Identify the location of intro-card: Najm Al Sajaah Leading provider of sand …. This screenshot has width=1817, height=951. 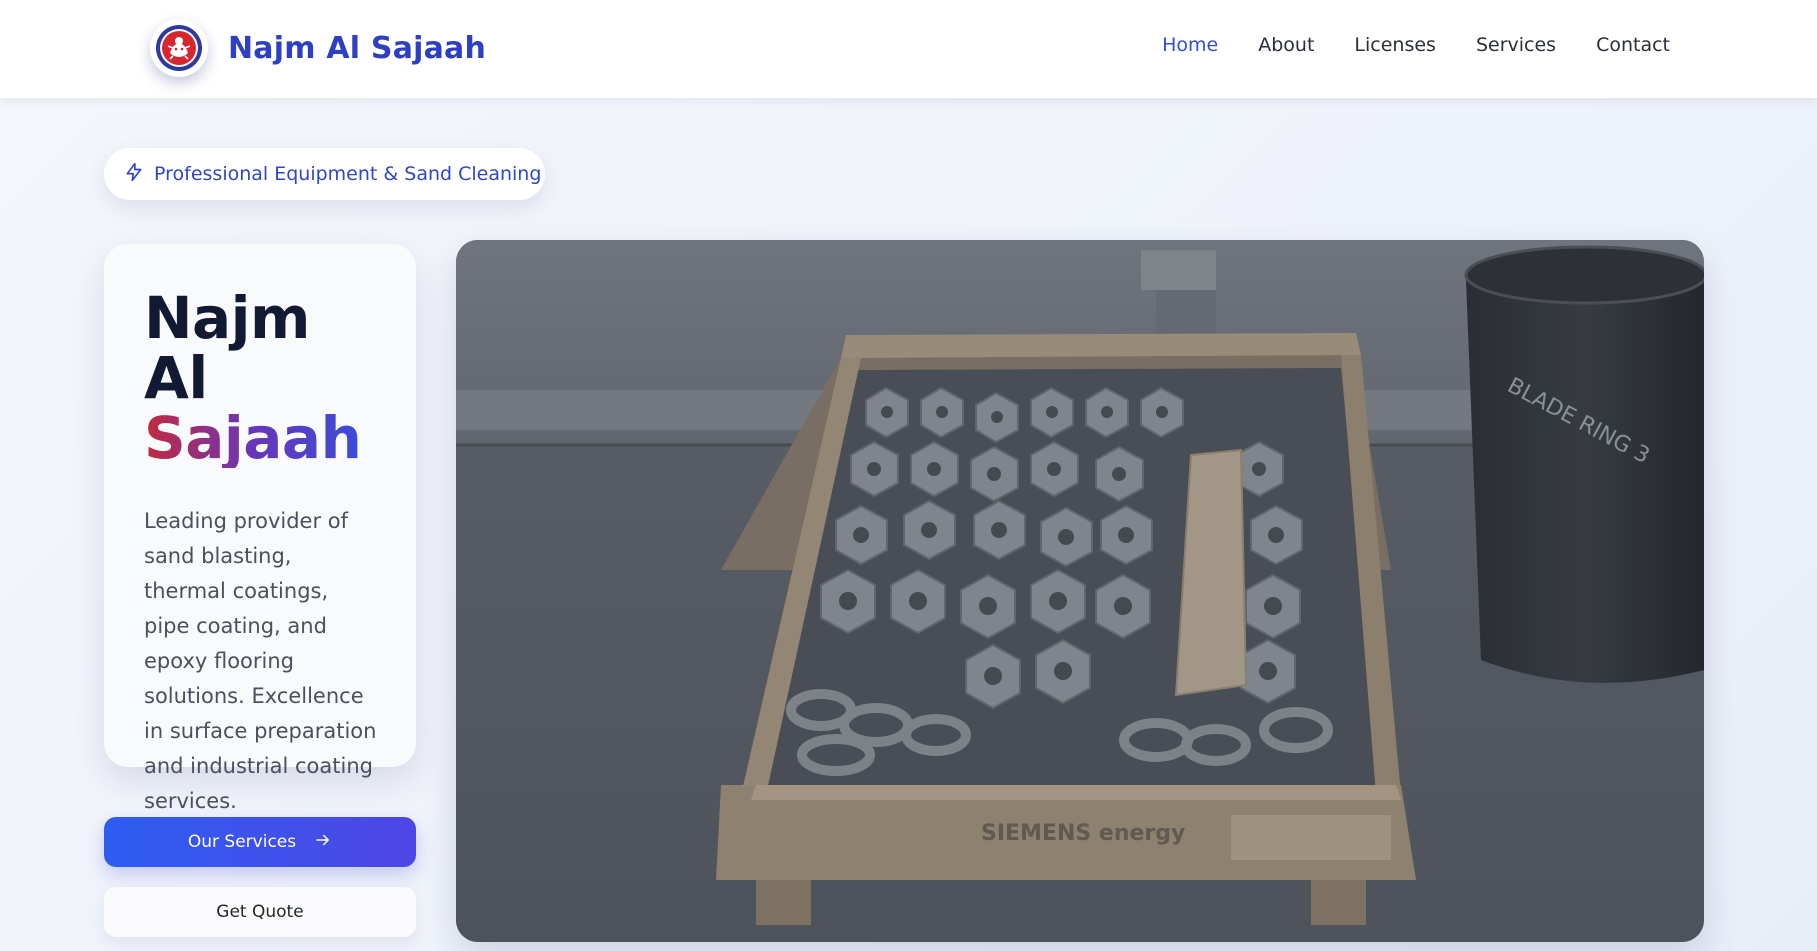
(260, 528).